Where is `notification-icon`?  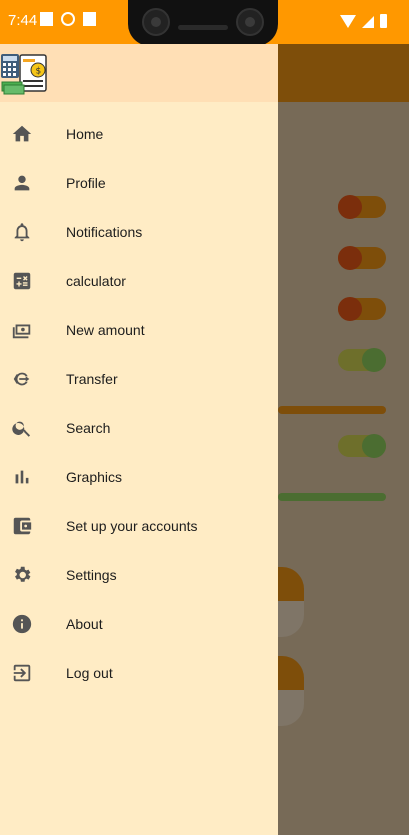 notification-icon is located at coordinates (46, 19).